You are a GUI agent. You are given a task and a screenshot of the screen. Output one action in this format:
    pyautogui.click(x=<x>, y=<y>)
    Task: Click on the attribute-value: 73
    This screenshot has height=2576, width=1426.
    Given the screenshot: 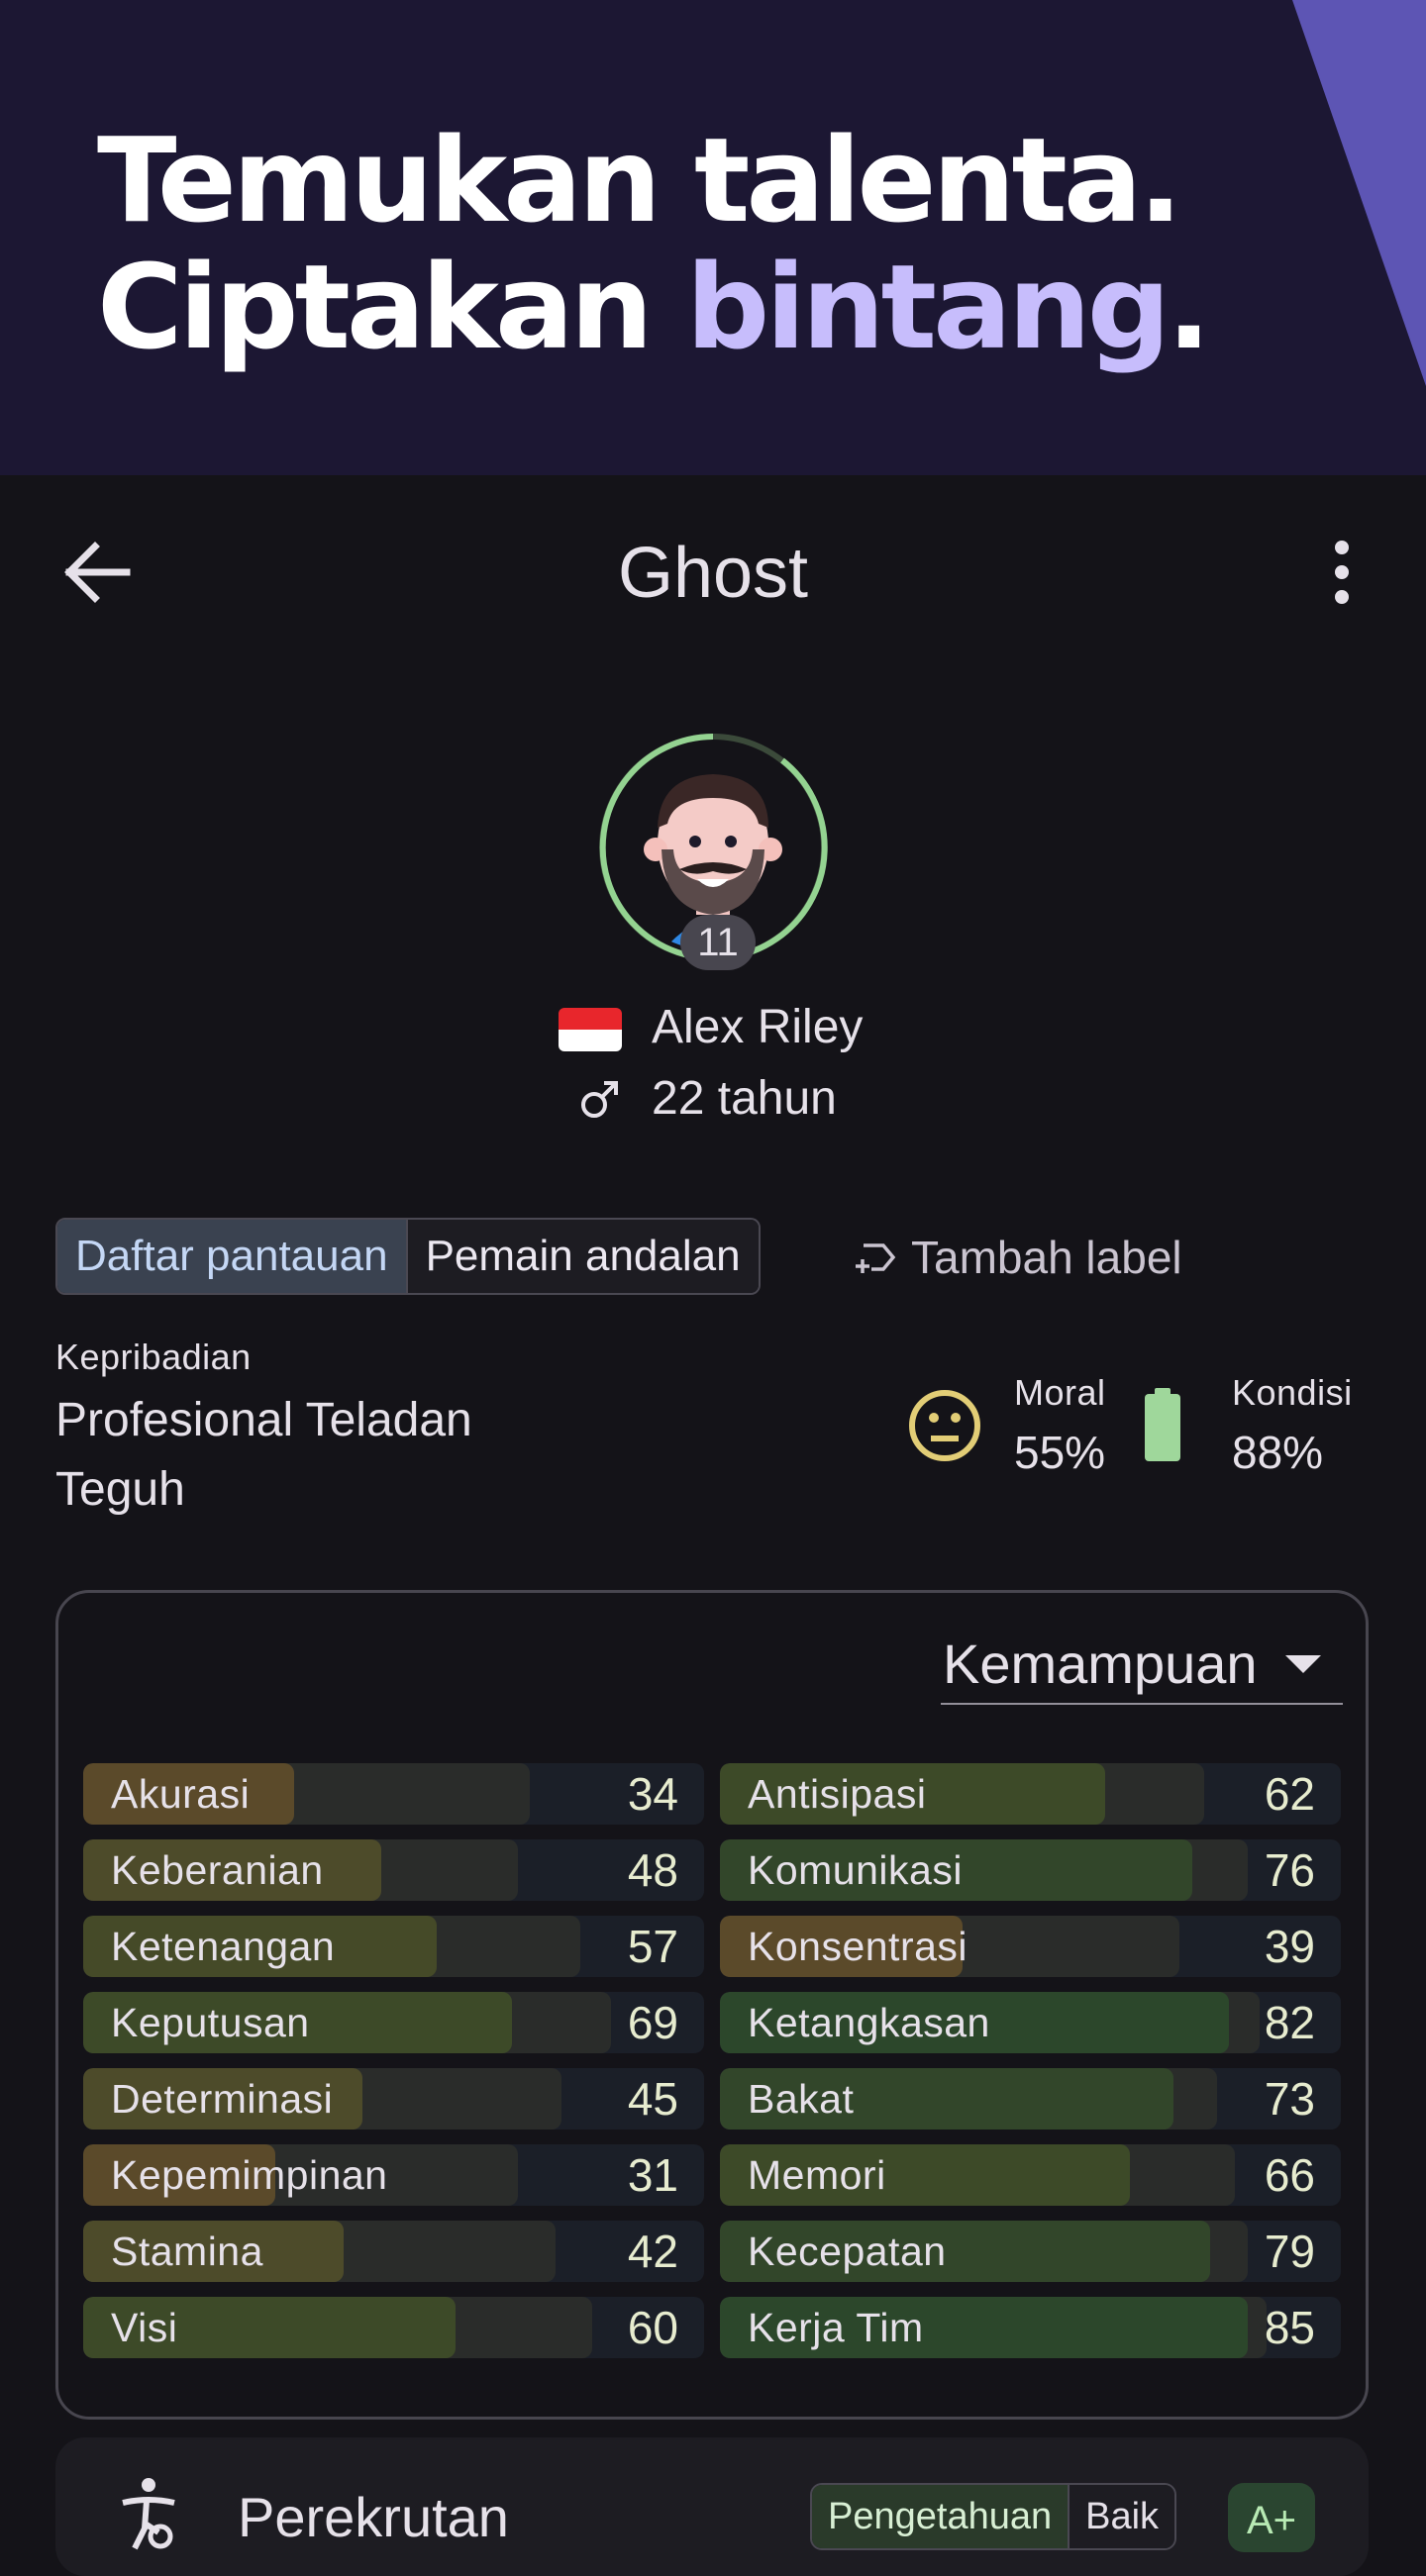 What is the action you would take?
    pyautogui.click(x=1289, y=2099)
    